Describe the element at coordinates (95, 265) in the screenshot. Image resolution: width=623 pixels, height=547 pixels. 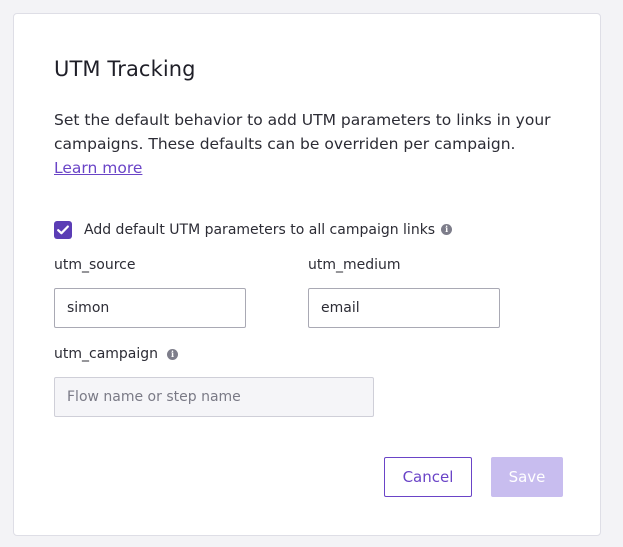
I see `utm-source-label: utm_source` at that location.